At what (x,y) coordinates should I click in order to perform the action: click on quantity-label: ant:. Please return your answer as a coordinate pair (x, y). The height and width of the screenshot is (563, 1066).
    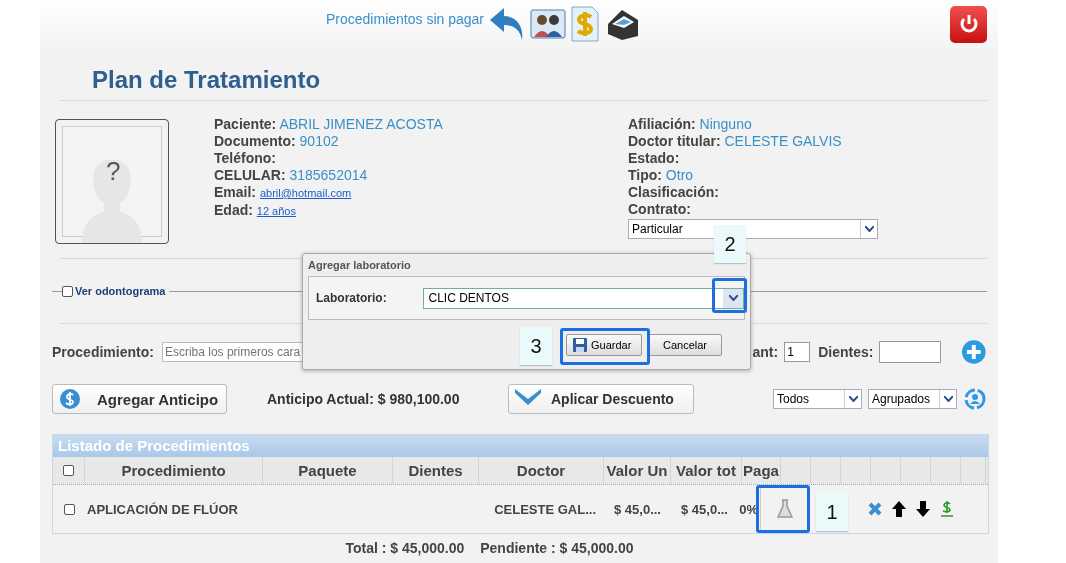
    Looking at the image, I should click on (765, 352).